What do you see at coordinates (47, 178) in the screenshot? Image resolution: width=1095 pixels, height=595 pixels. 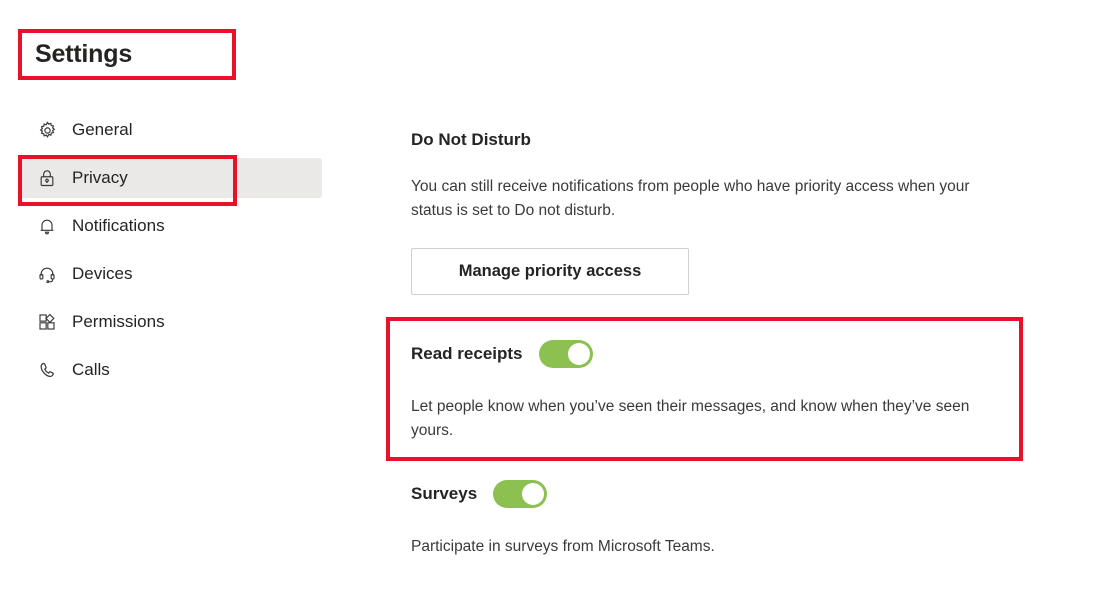 I see `lock-icon` at bounding box center [47, 178].